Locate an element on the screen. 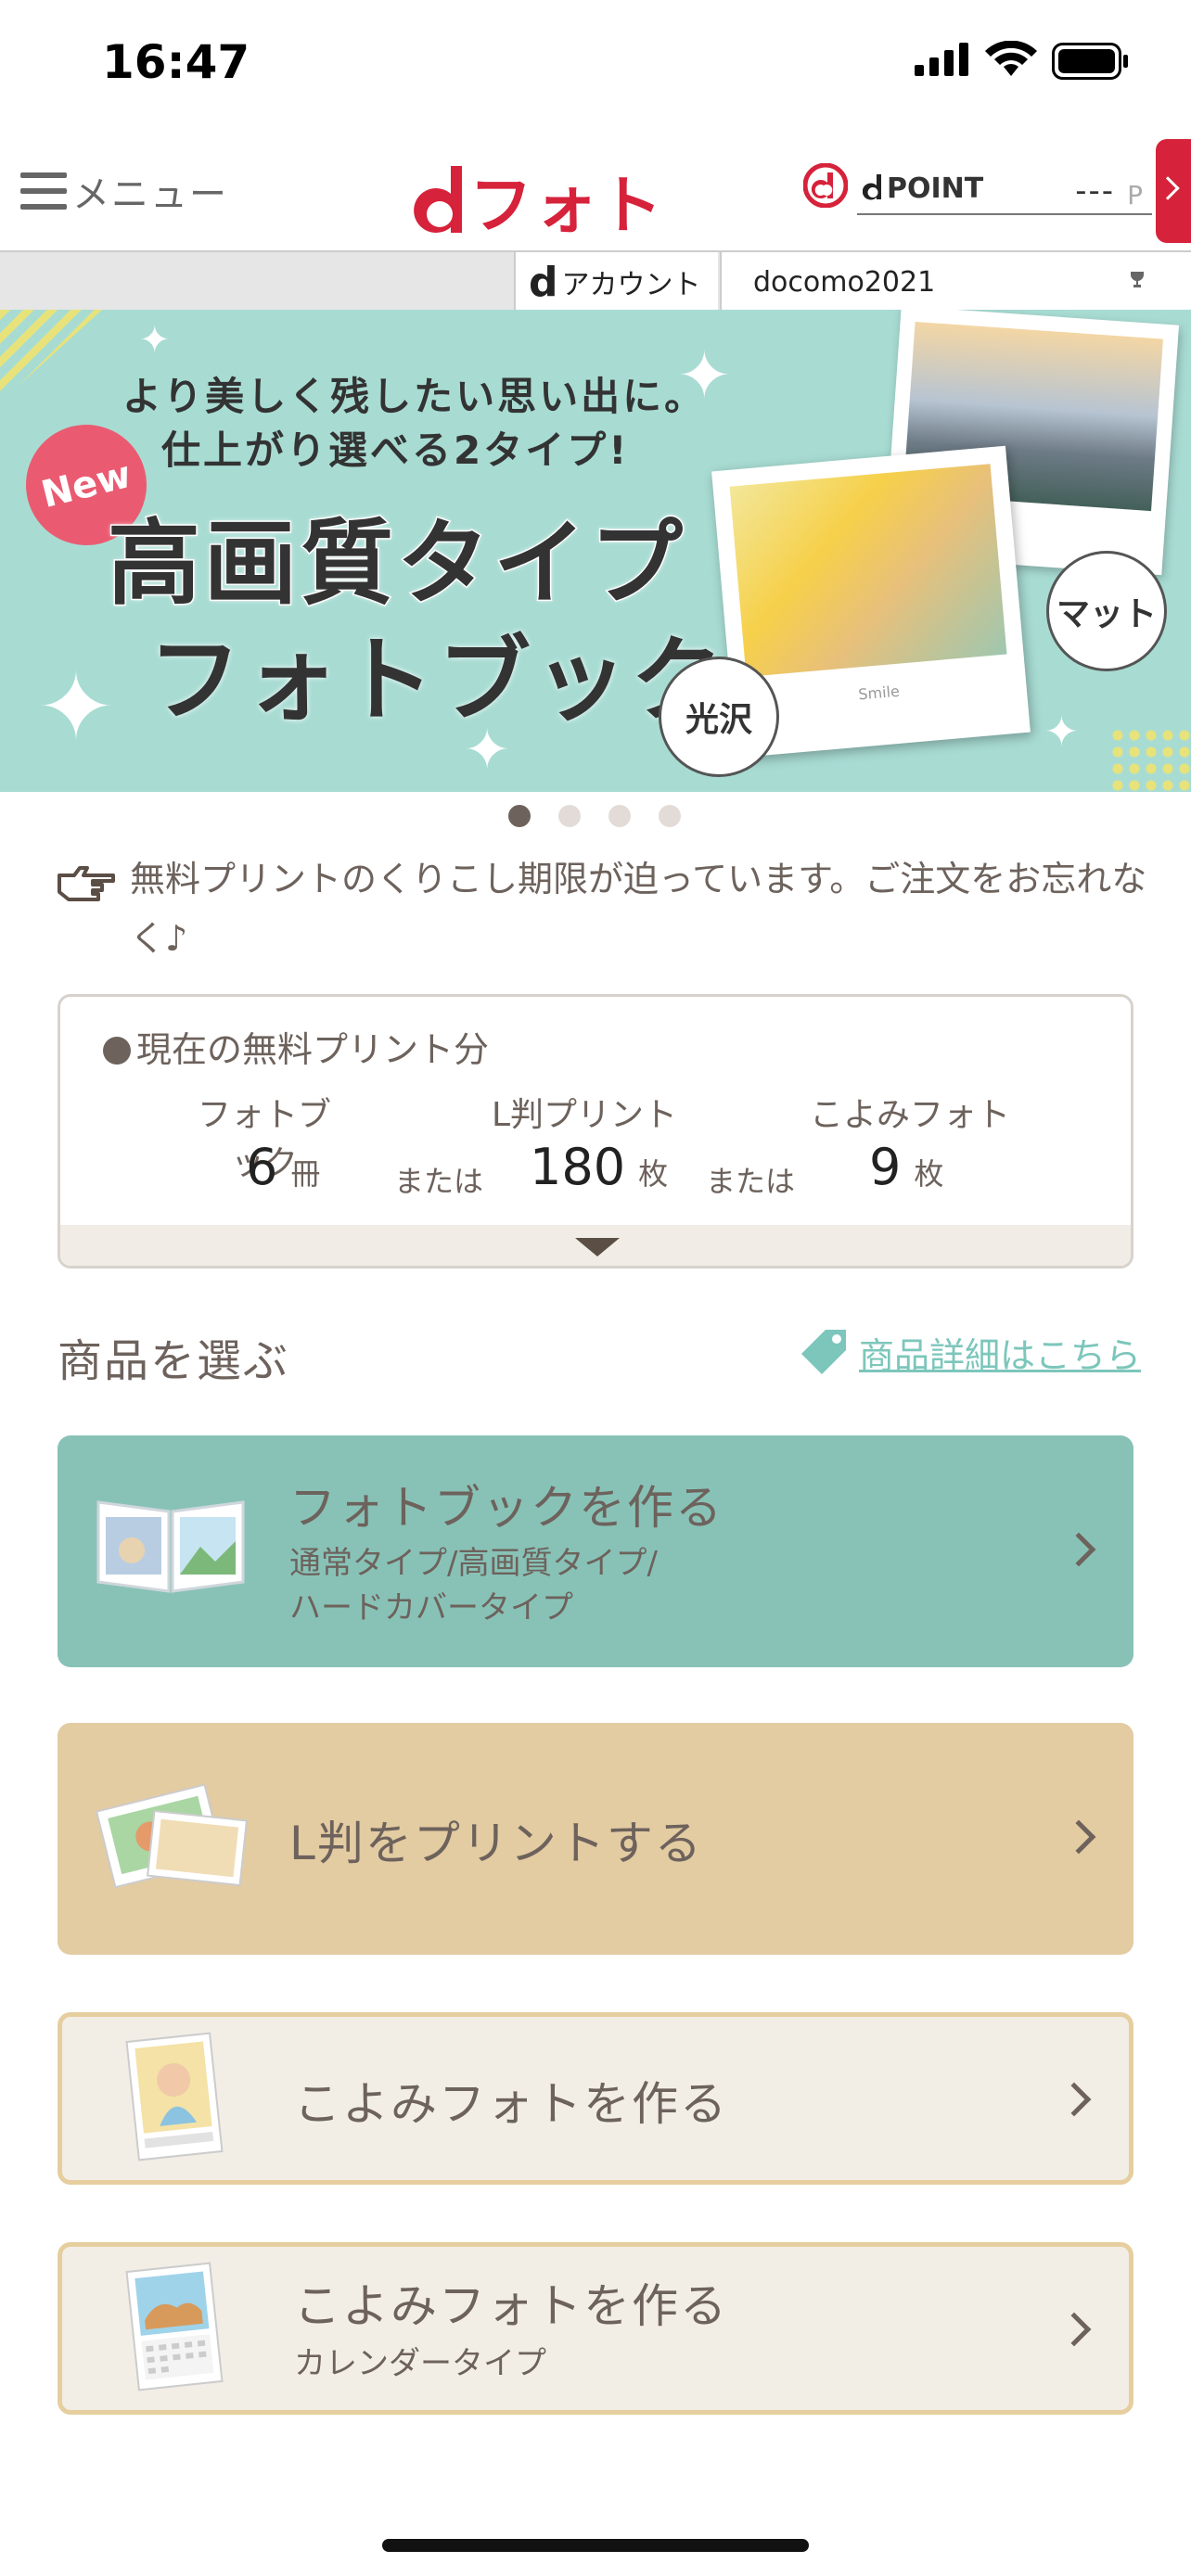  photobook-card-sub1: 通常タイプ/高画質タイプ/ is located at coordinates (473, 1564).